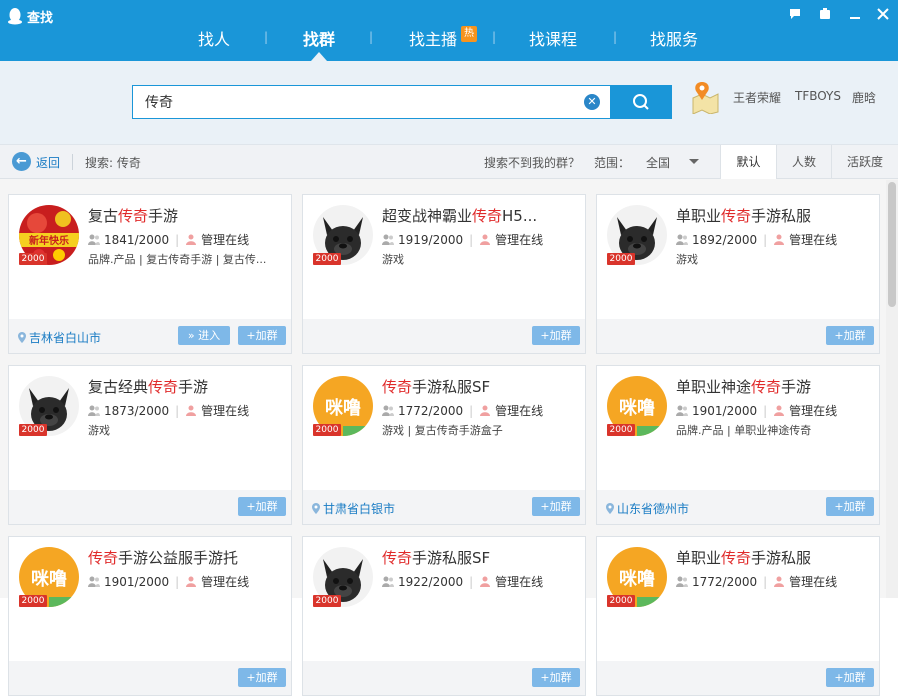 The image size is (898, 696). What do you see at coordinates (444, 274) in the screenshot?
I see `group-card: 2000 超变战神霸业传奇H5... 1919/2000 | 管理在线 游戏 +加群` at bounding box center [444, 274].